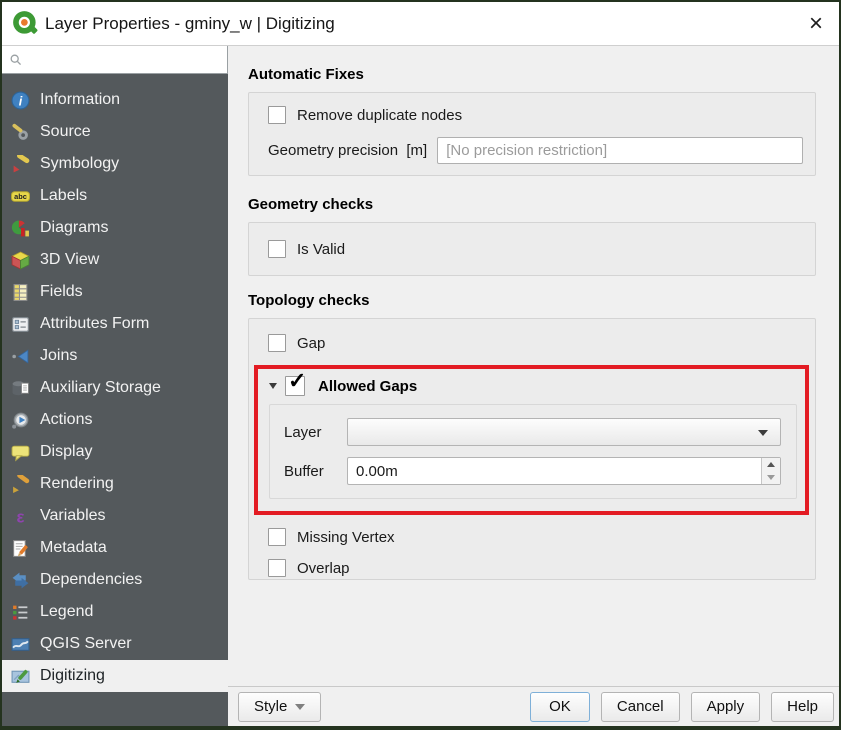 Image resolution: width=841 pixels, height=730 pixels. I want to click on sidebar-item-label: Rendering, so click(77, 483).